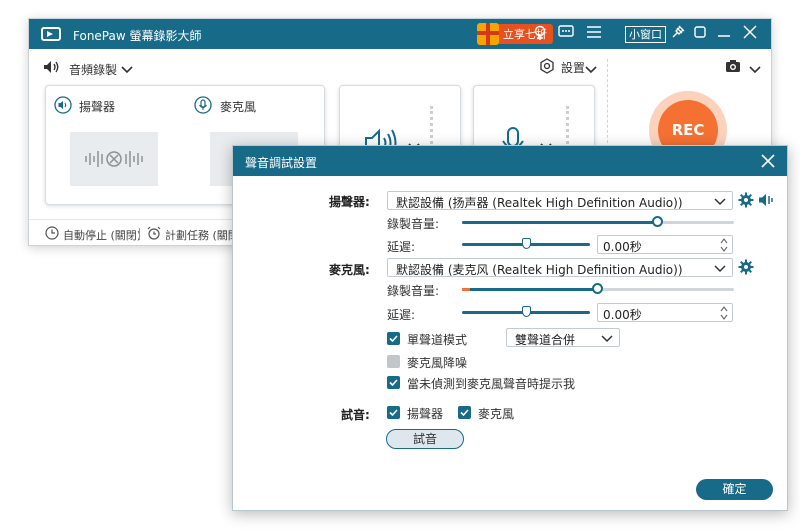  I want to click on speaker-delay-input: 0.00秒, so click(665, 244).